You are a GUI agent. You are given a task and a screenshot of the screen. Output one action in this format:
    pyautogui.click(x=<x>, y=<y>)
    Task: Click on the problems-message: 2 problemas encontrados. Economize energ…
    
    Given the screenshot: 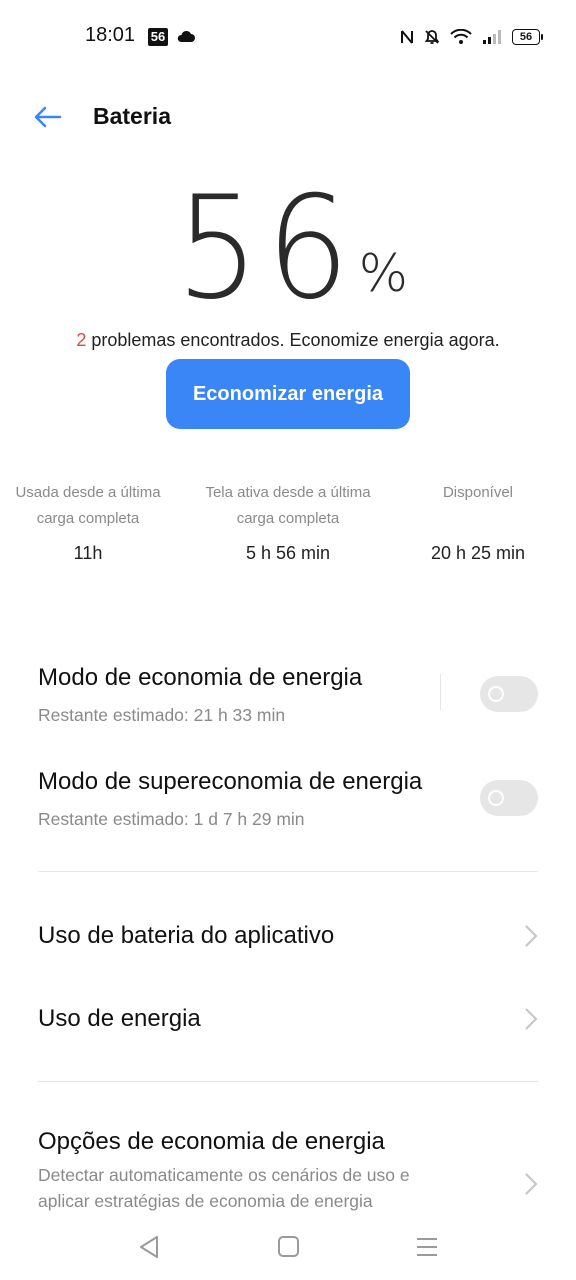 What is the action you would take?
    pyautogui.click(x=288, y=340)
    